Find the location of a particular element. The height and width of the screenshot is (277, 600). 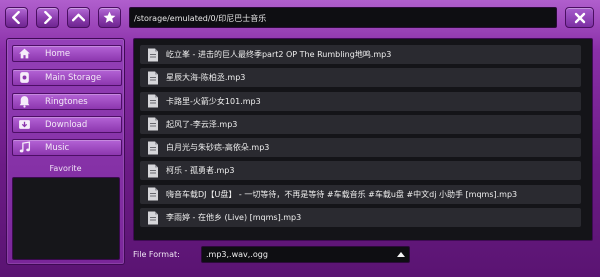

forward-button is located at coordinates (47, 17).